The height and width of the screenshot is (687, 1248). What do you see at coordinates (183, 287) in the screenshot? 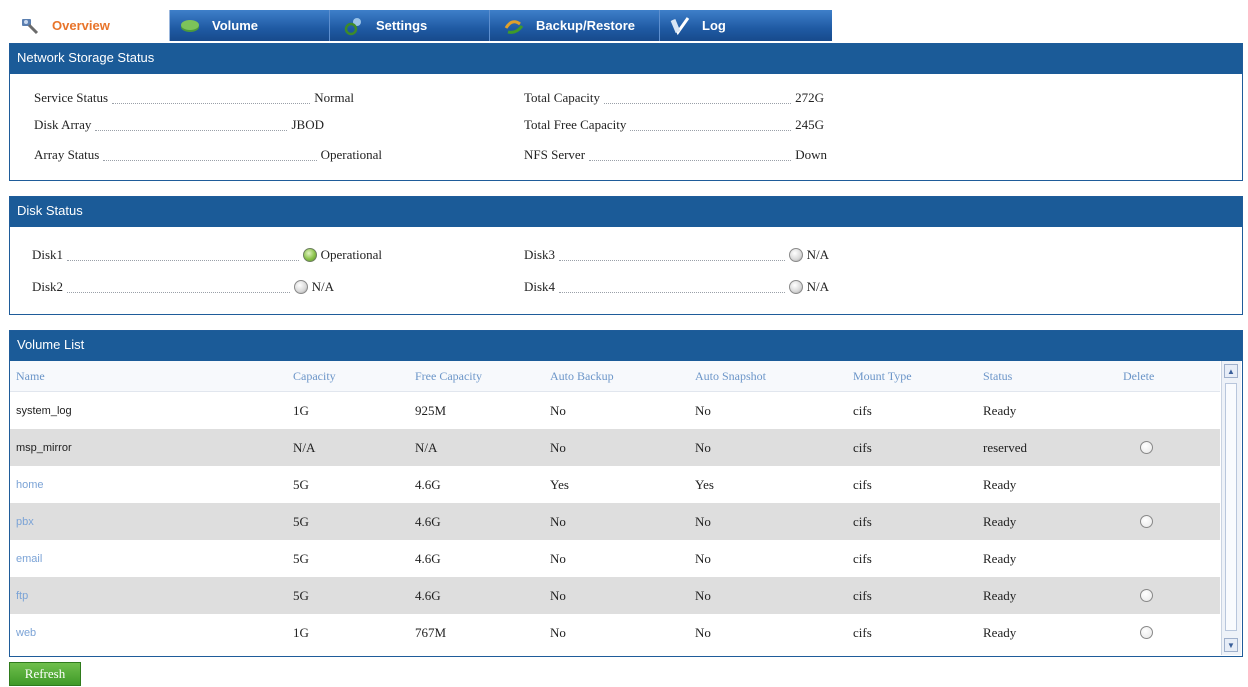
I see `disk2-row: Disk2 N/A` at bounding box center [183, 287].